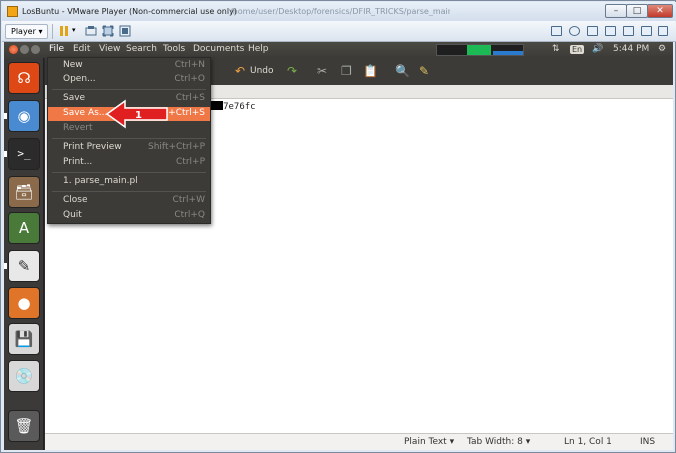 This screenshot has height=453, width=676. I want to click on chromium-icon: ◉, so click(24, 116).